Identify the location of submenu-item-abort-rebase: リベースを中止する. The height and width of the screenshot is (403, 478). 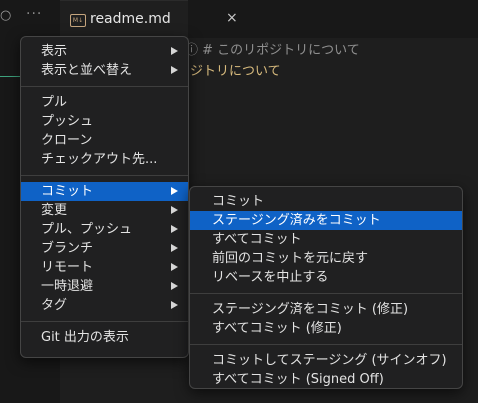
(326, 277).